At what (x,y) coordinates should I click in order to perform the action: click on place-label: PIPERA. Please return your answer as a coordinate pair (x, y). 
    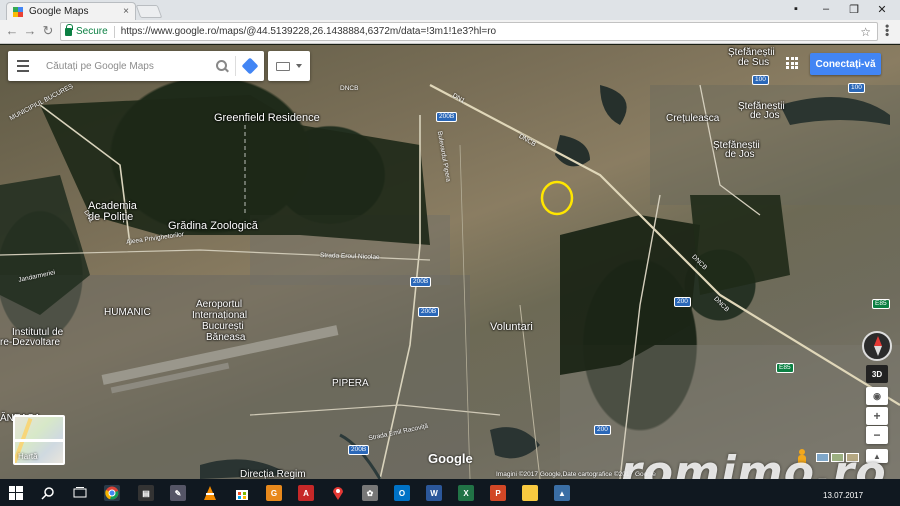
    Looking at the image, I should click on (350, 383).